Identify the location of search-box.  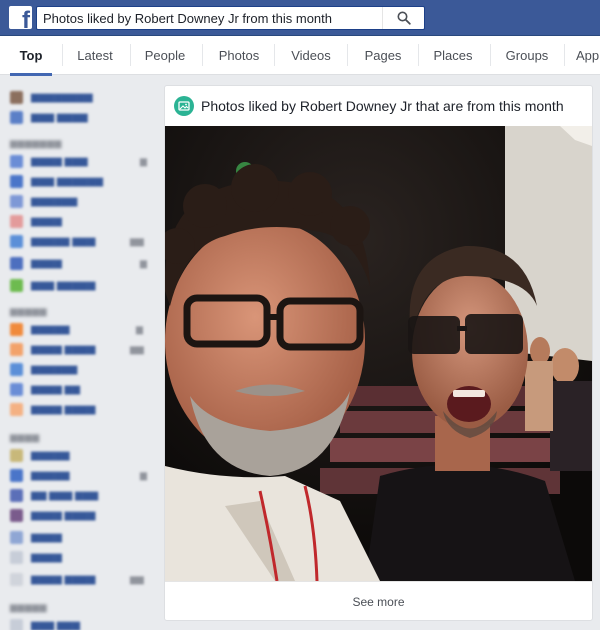
(230, 18).